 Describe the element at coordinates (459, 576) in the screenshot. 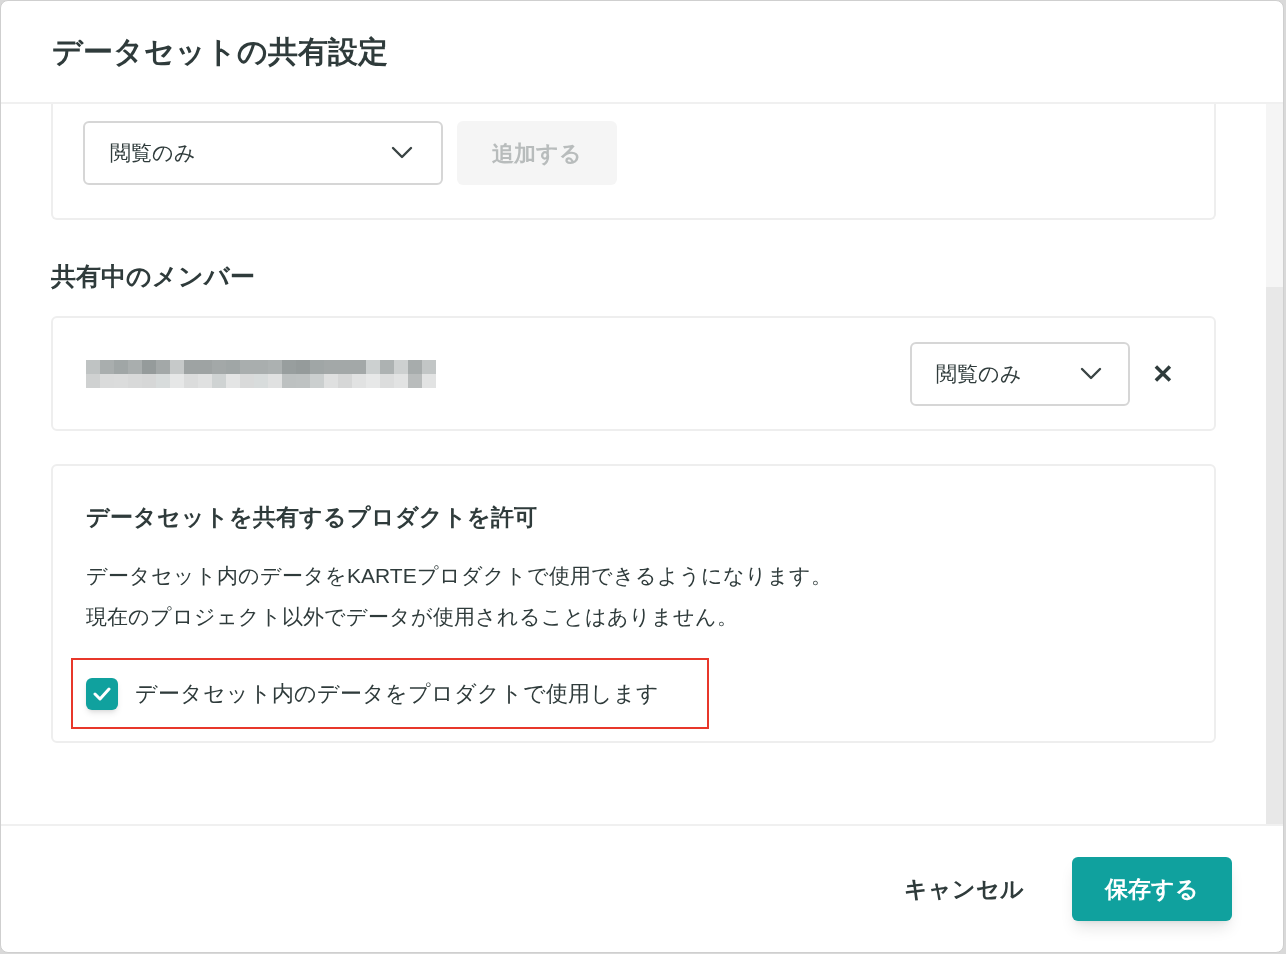

I see `description-text: データセット内のデータをKARTEプロダクトで使用できるようになります。` at that location.